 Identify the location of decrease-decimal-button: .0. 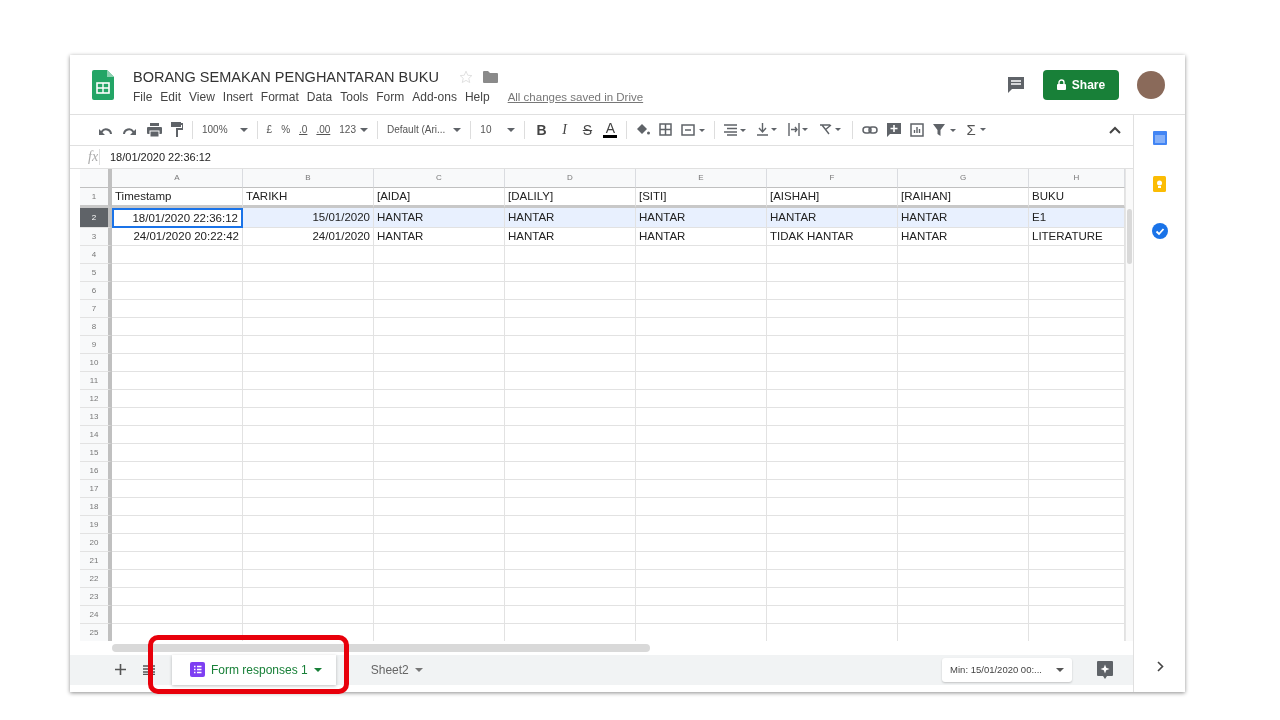
(303, 130).